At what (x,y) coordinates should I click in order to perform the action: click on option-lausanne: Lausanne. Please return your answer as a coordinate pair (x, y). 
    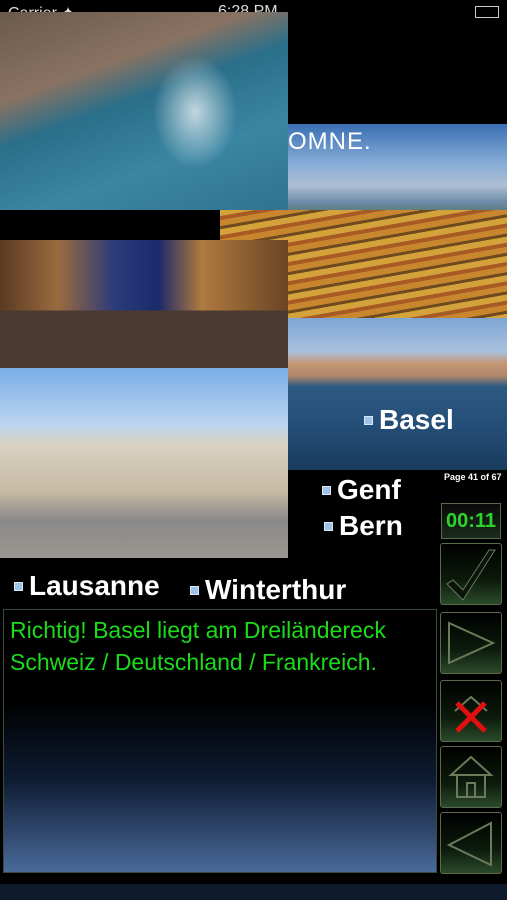
    Looking at the image, I should click on (87, 586).